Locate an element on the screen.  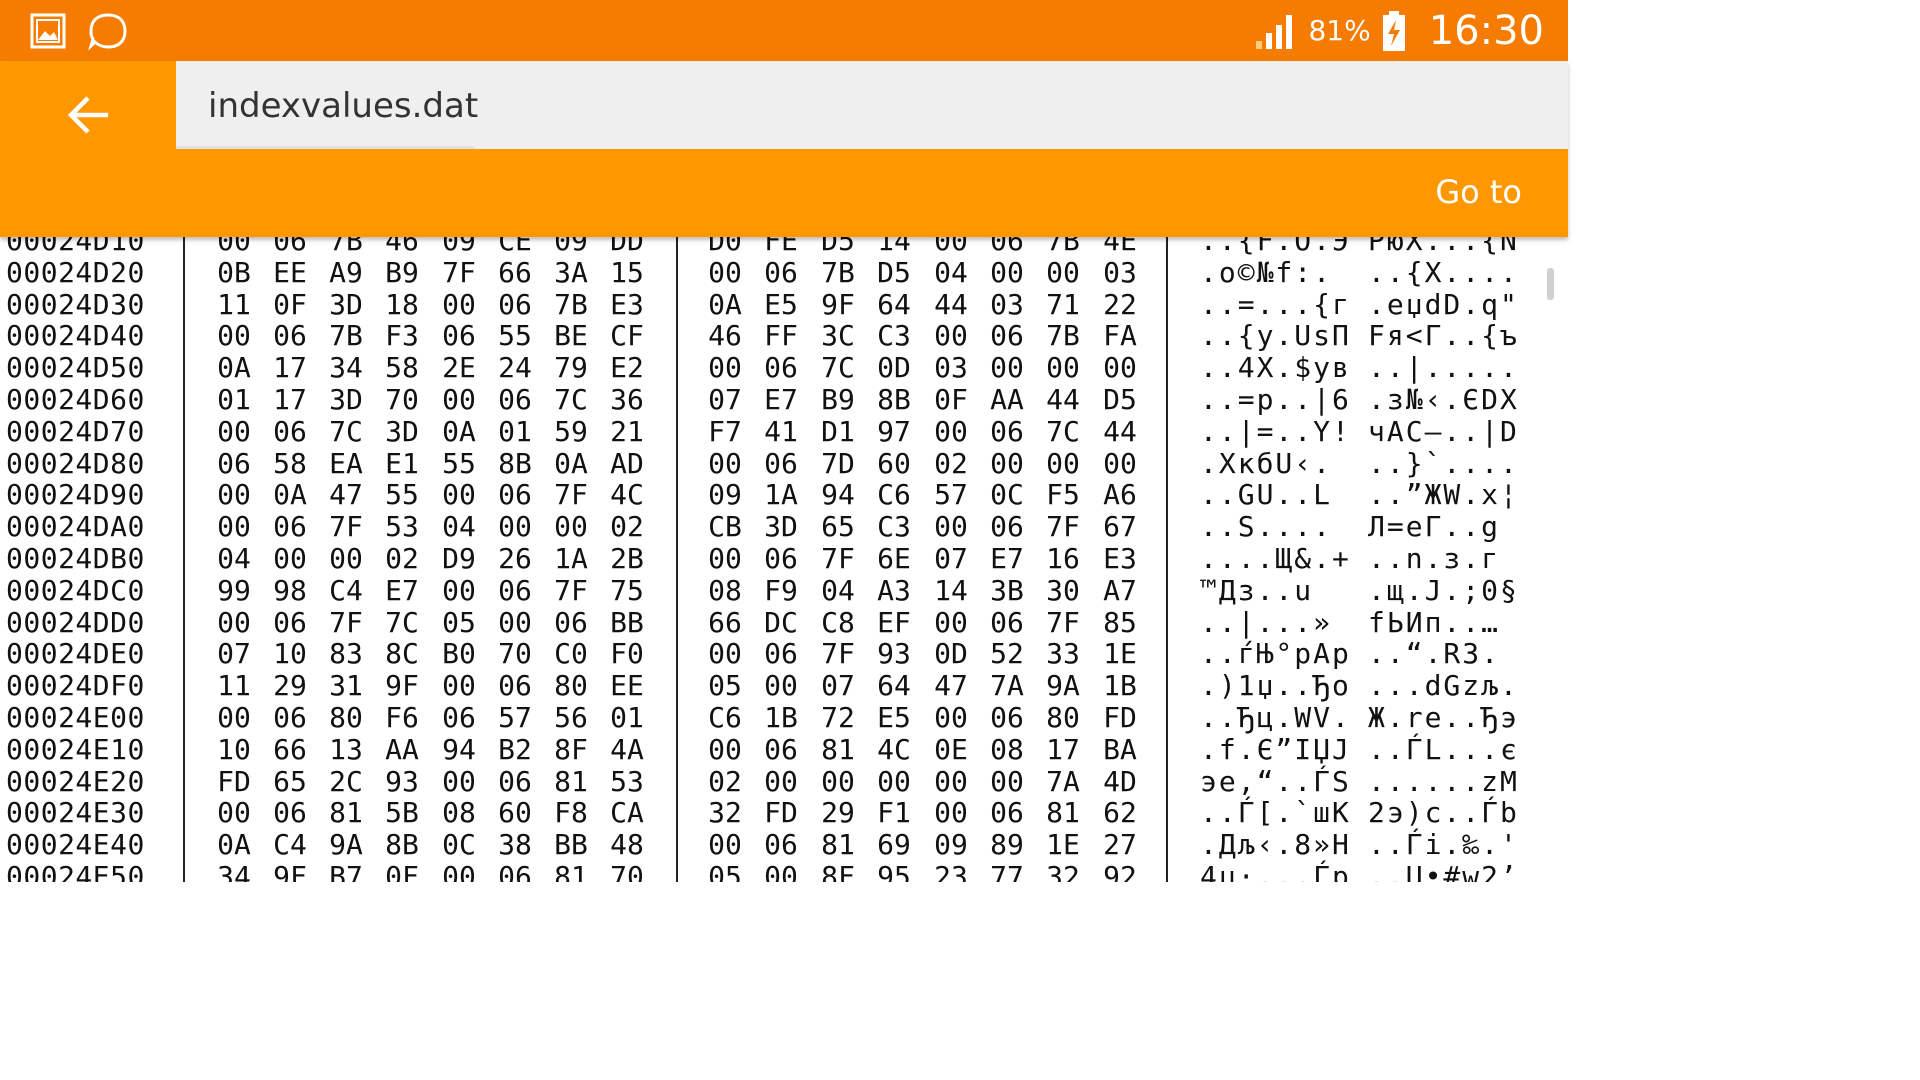
hex-byte: 3B is located at coordinates (1007, 590).